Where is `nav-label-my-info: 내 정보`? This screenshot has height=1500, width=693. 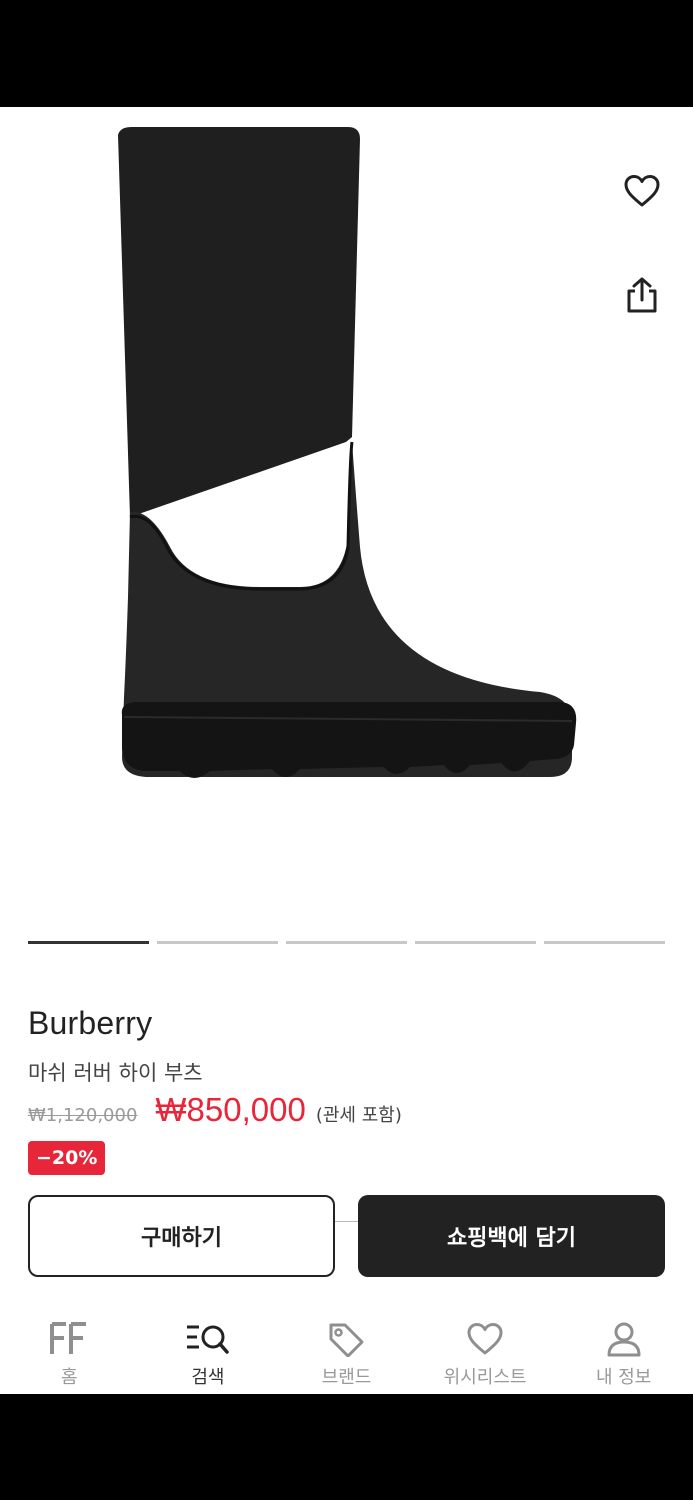
nav-label-my-info: 내 정보 is located at coordinates (623, 1377).